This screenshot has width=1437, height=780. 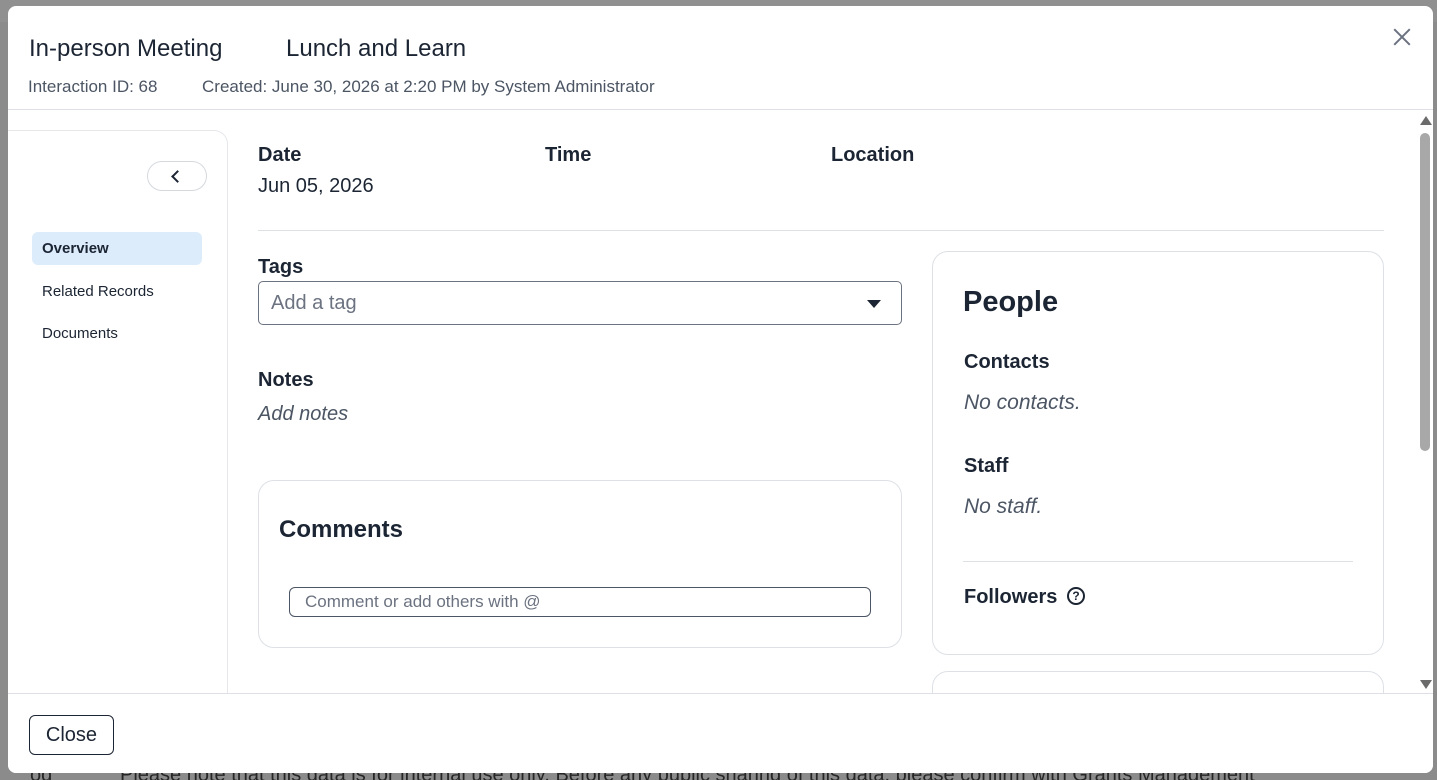 What do you see at coordinates (1007, 362) in the screenshot?
I see `contacts-label: Contacts` at bounding box center [1007, 362].